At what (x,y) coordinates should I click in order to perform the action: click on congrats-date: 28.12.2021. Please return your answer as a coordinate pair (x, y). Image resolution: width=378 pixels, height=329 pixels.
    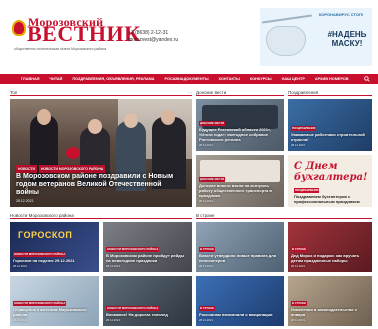
    Looking at the image, I should click on (298, 145).